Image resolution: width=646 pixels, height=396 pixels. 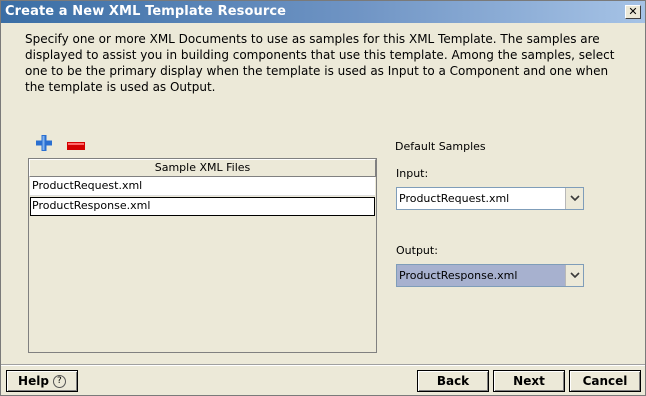 What do you see at coordinates (59, 381) in the screenshot?
I see `help-icon: ?` at bounding box center [59, 381].